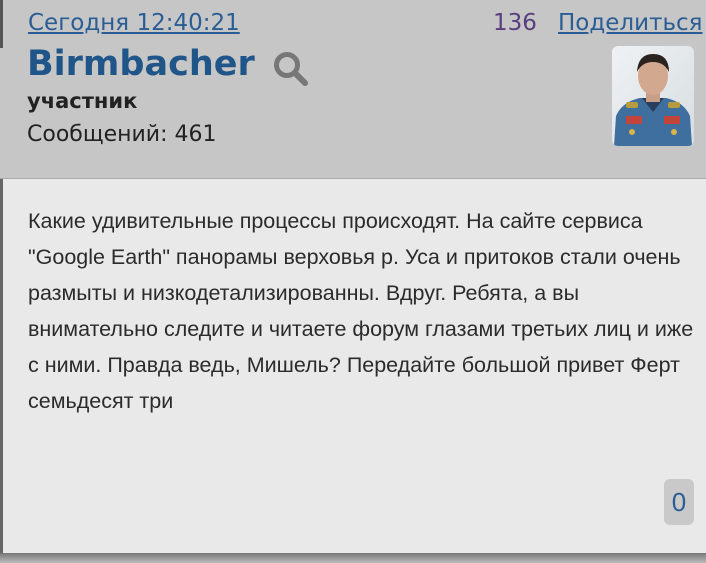 Image resolution: width=706 pixels, height=563 pixels. What do you see at coordinates (1, 24) in the screenshot?
I see `header-divider` at bounding box center [1, 24].